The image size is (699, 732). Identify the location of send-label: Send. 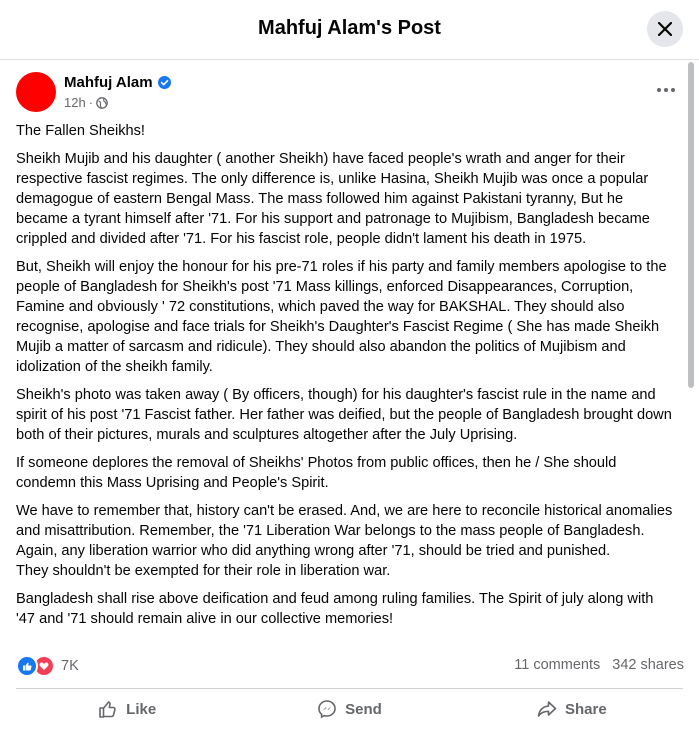
(363, 709).